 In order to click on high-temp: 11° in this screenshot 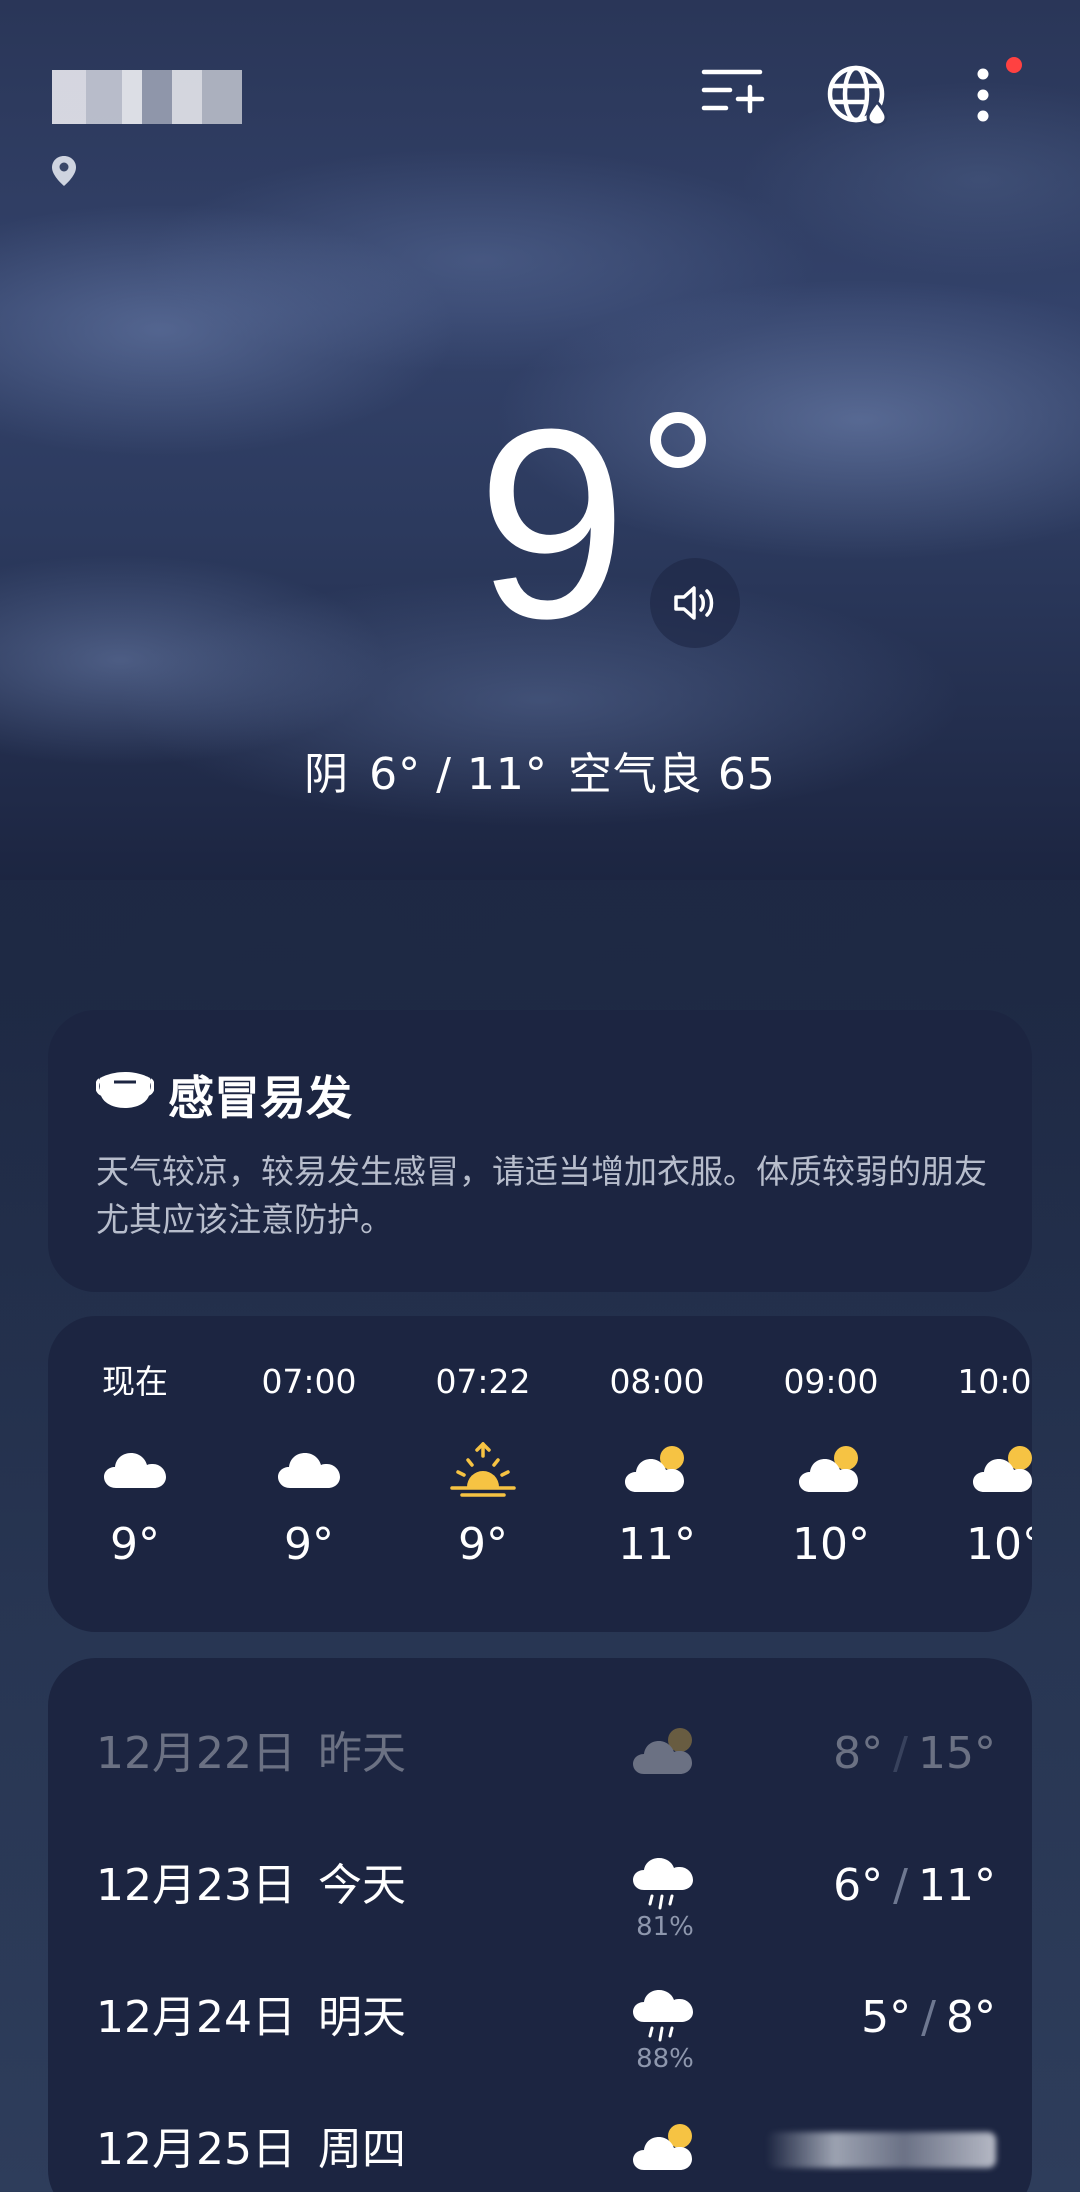, I will do `click(957, 1885)`.